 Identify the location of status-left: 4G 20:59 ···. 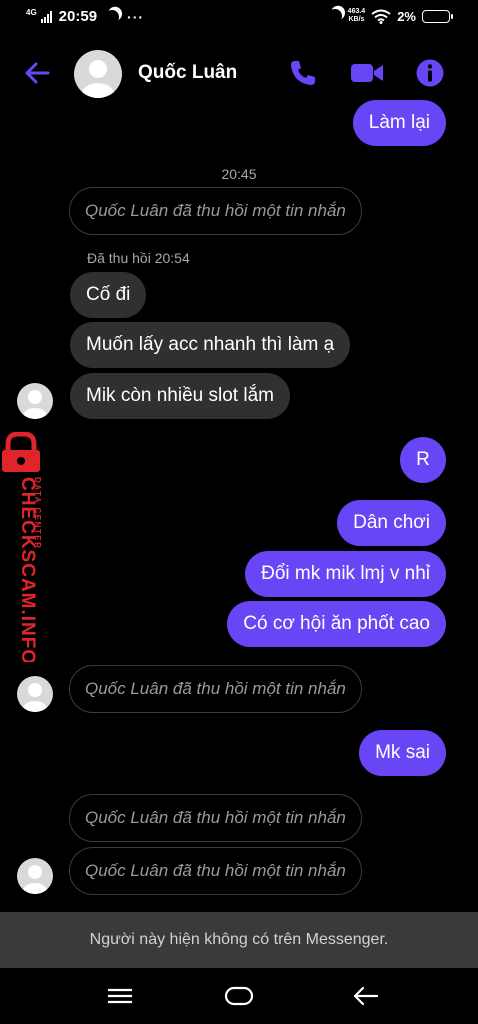
(85, 16).